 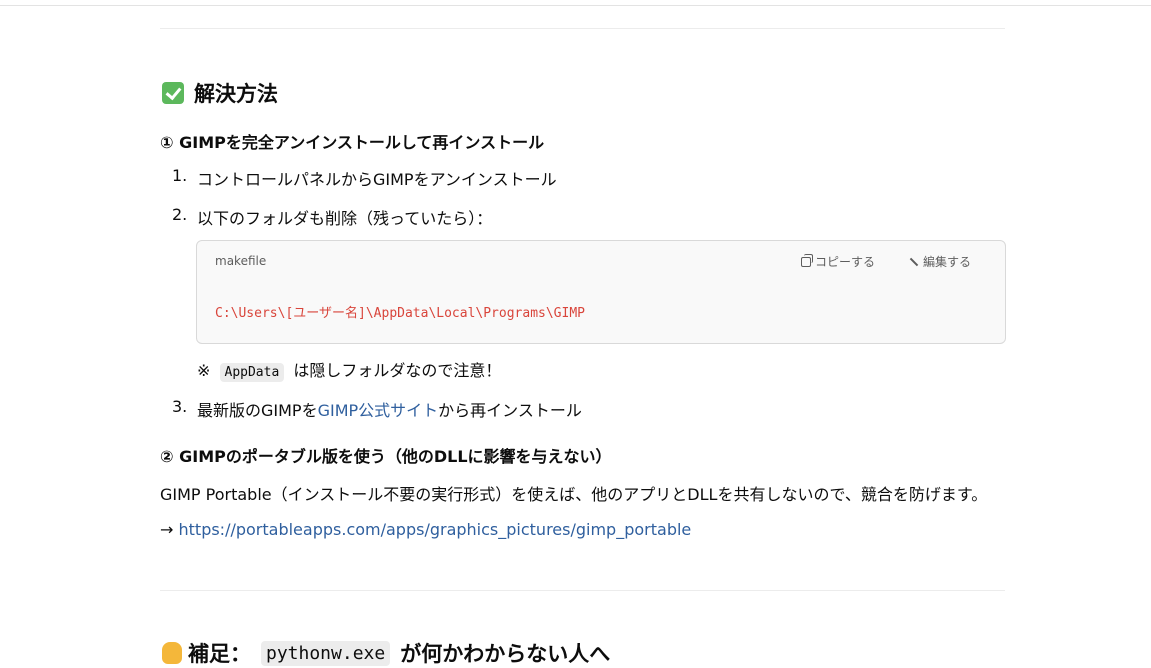 I want to click on gimp-official-site-link: GIMP公式サイト, so click(x=378, y=410).